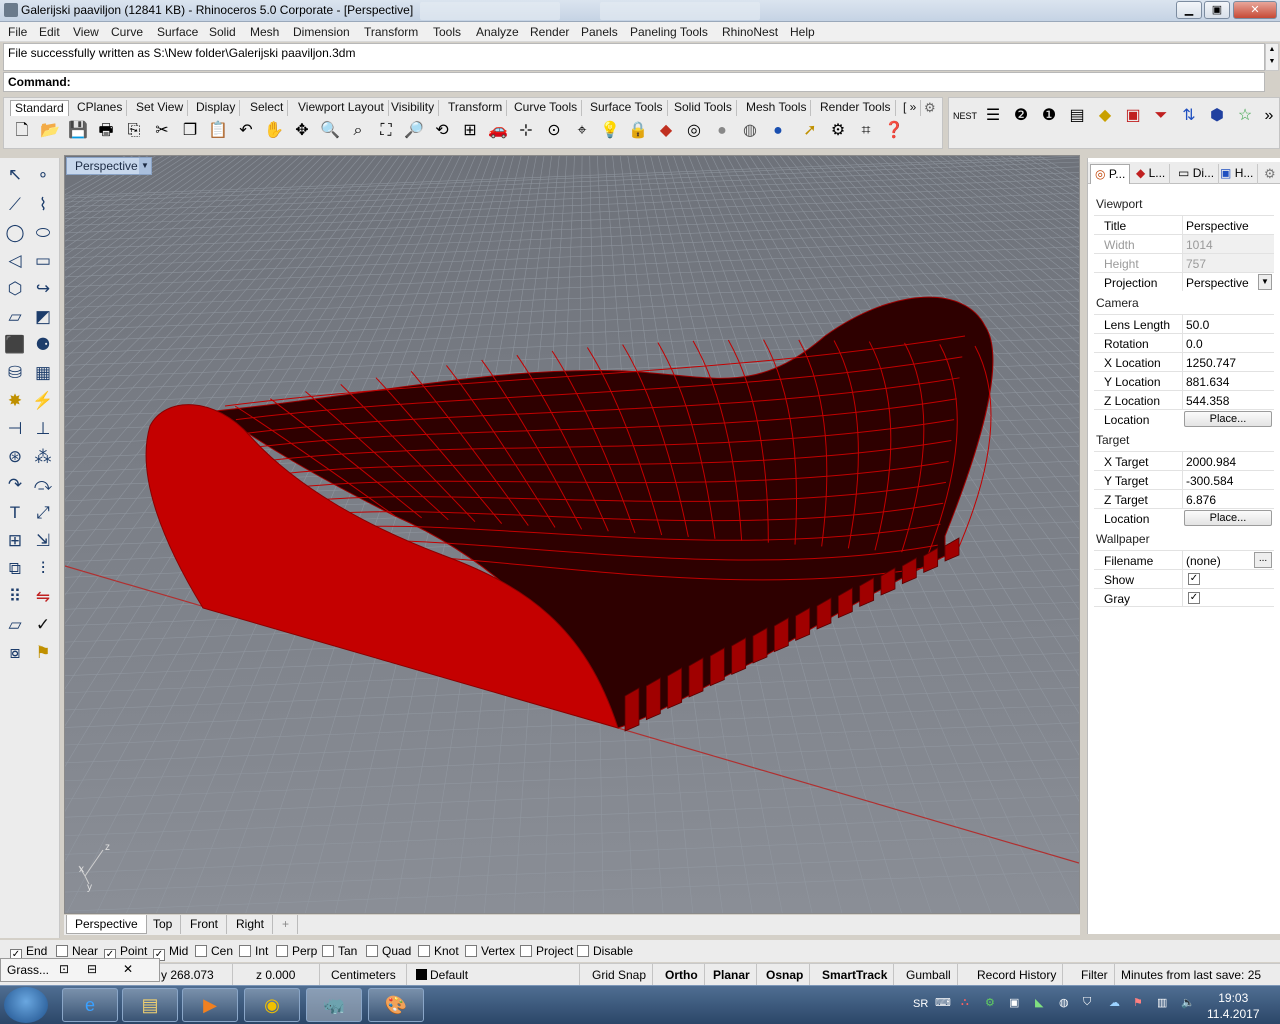  What do you see at coordinates (15, 541) in the screenshot?
I see `move-icon: ⊞` at bounding box center [15, 541].